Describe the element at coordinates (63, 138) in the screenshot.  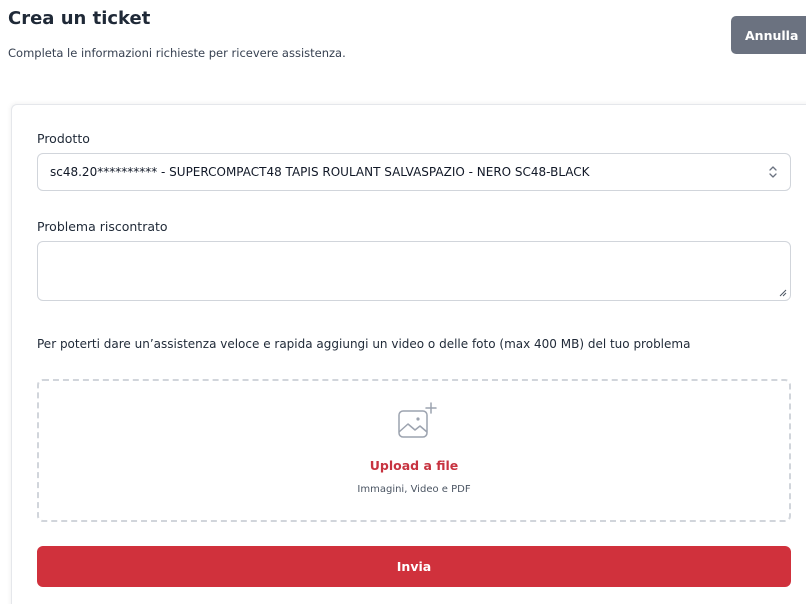
I see `product-label: Prodotto` at that location.